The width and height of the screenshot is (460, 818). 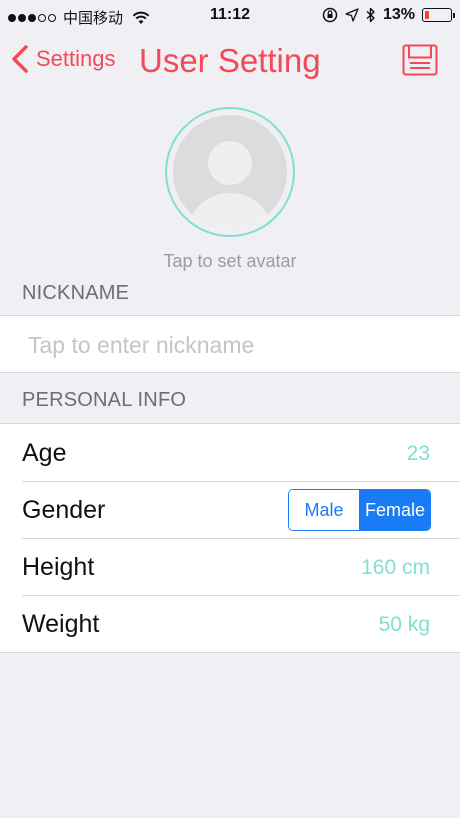 I want to click on bluetooth-icon, so click(x=370, y=15).